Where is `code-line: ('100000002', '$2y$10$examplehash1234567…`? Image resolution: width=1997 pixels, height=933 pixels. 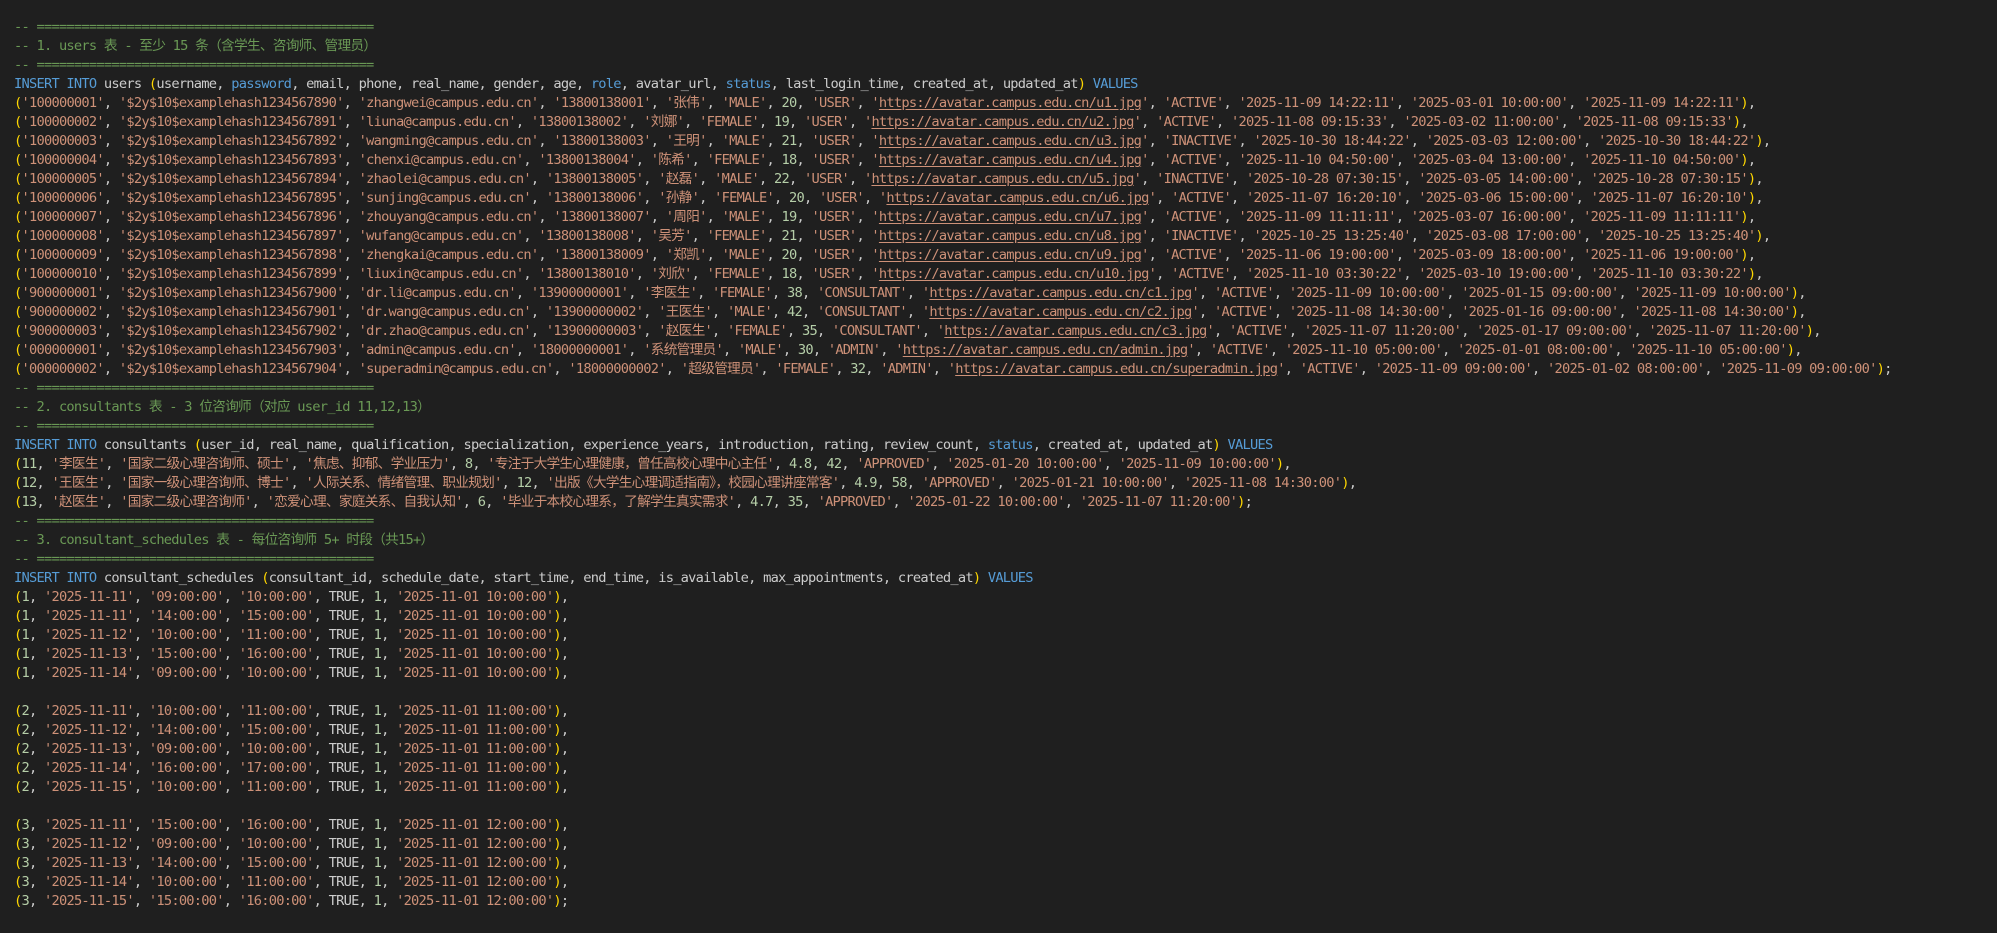 code-line: ('100000002', '$2y$10$examplehash1234567… is located at coordinates (1001, 122).